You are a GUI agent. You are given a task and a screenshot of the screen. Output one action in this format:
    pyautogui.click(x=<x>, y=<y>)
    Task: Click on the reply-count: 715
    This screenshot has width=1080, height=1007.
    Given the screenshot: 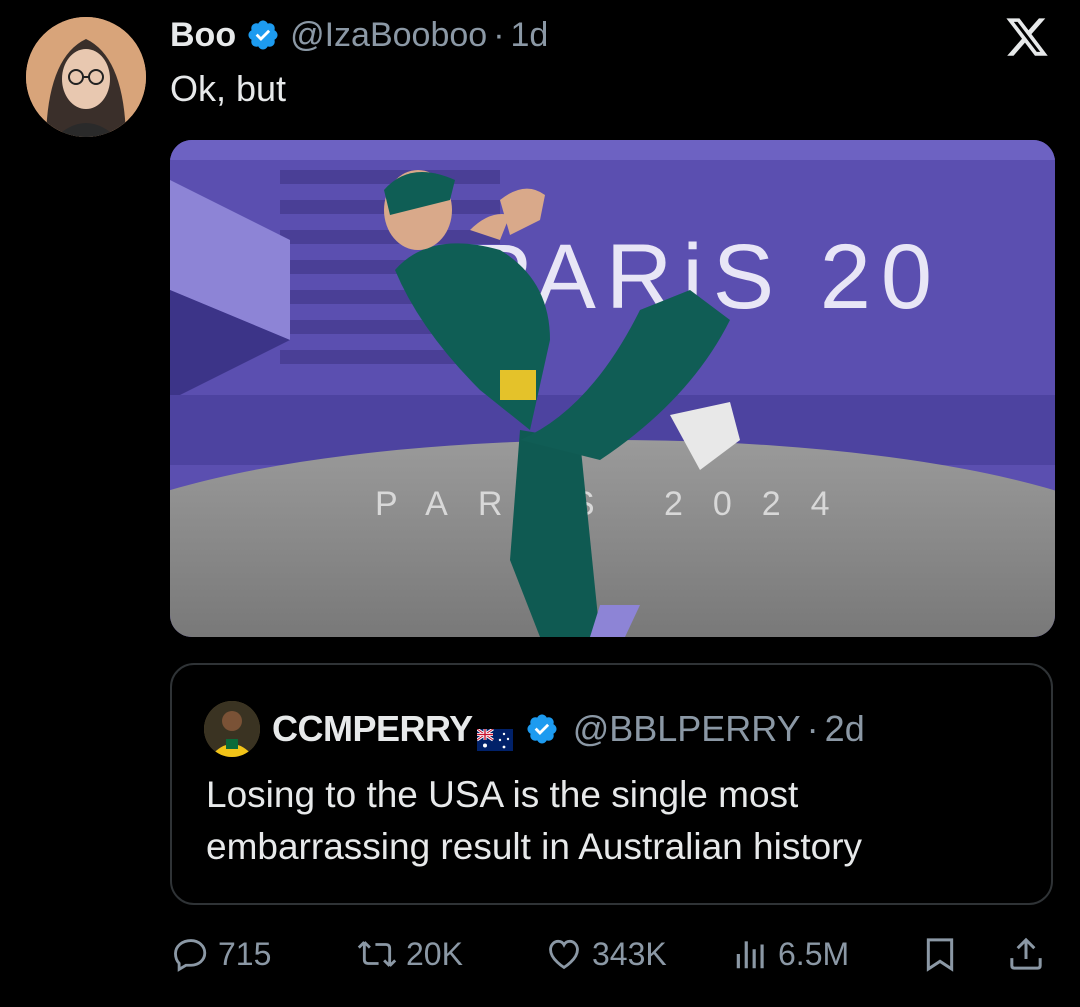 What is the action you would take?
    pyautogui.click(x=245, y=953)
    